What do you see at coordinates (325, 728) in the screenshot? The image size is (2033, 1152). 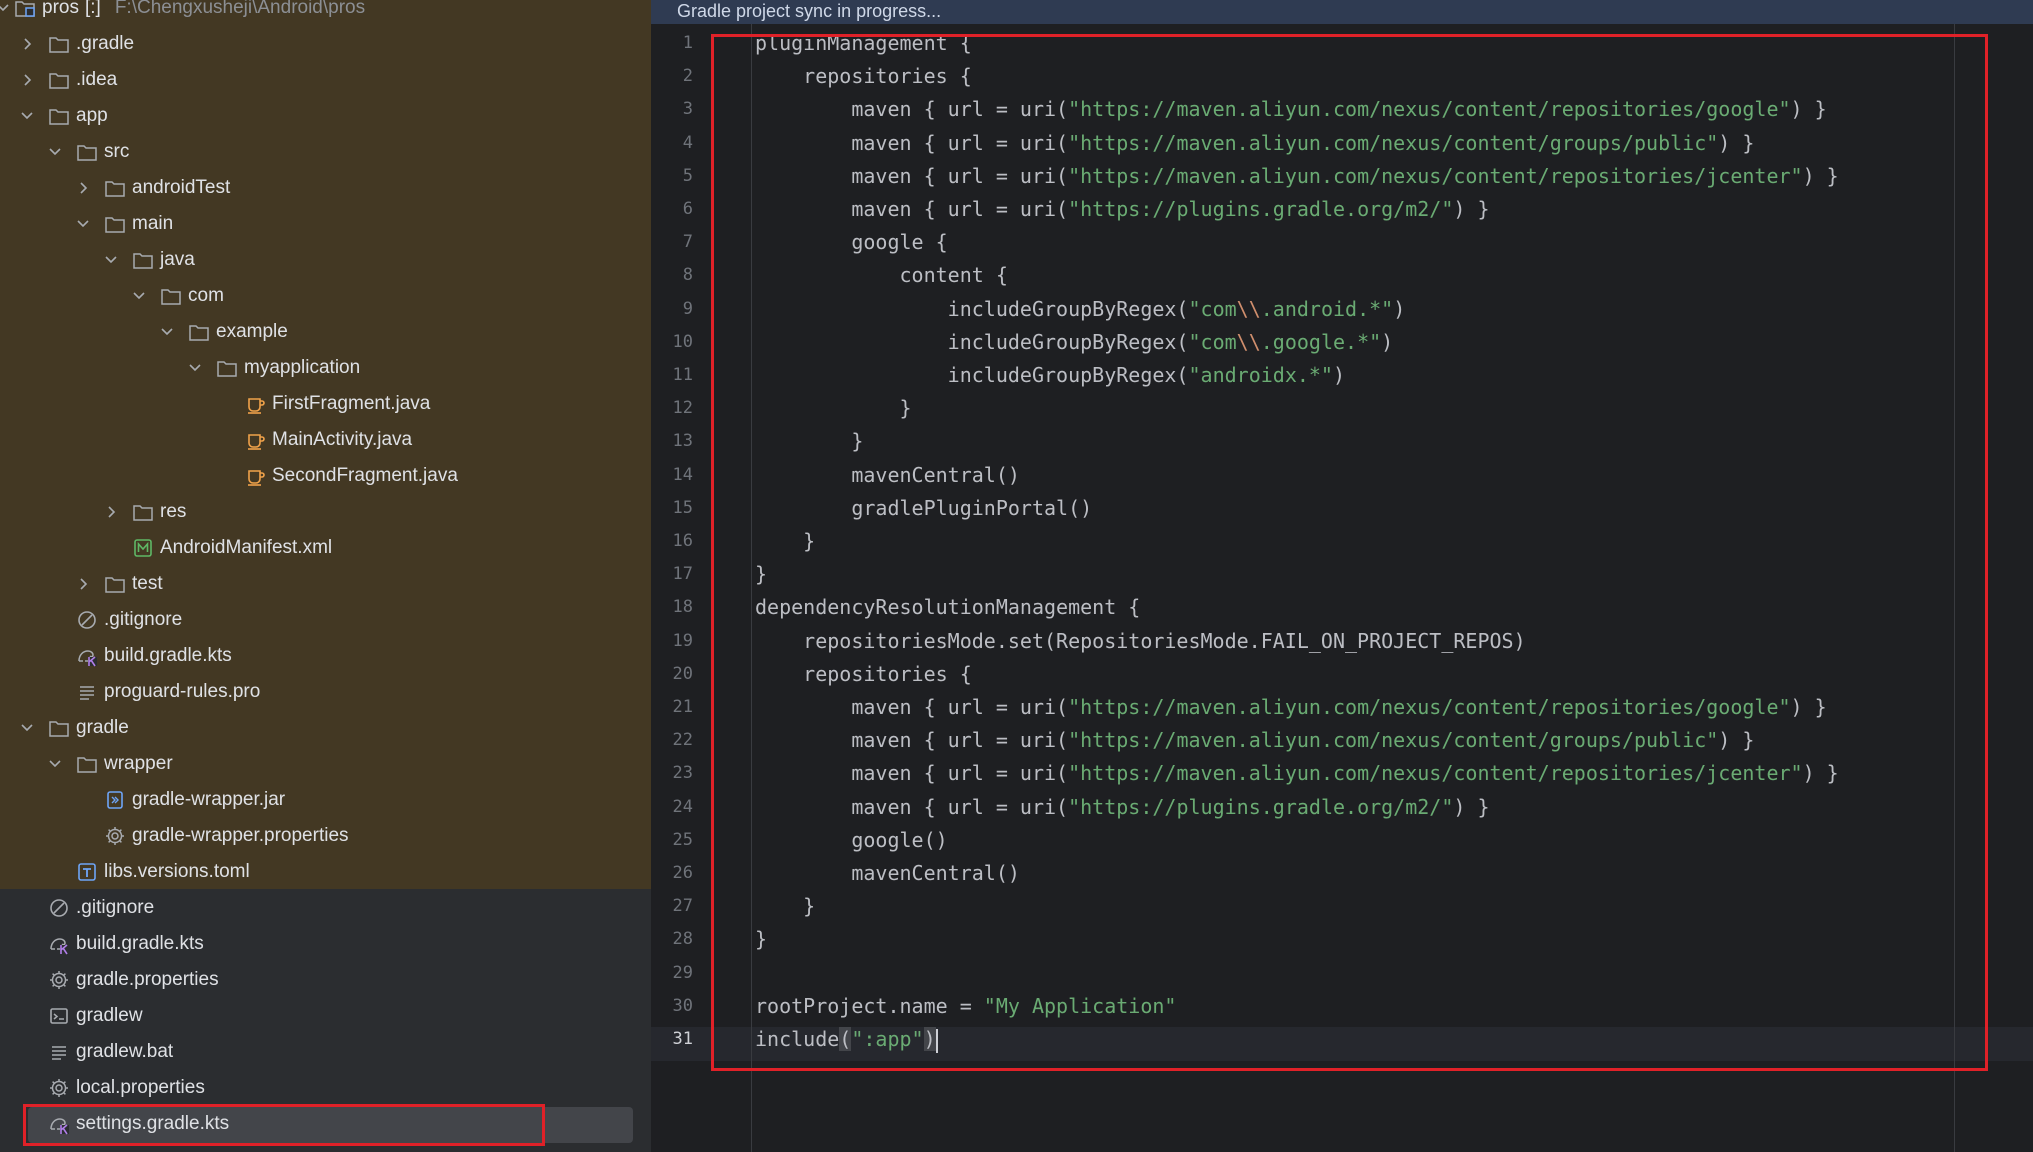 I see `tree-item: gradle` at bounding box center [325, 728].